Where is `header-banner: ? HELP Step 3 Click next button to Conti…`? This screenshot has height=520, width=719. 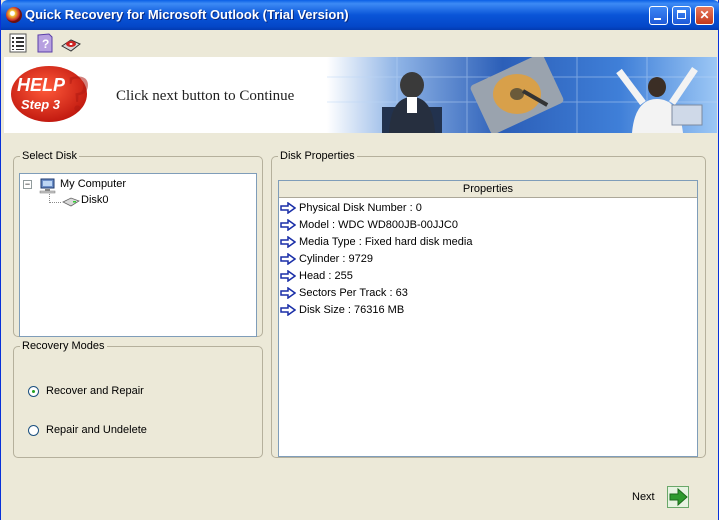
header-banner: ? HELP Step 3 Click next button to Conti… is located at coordinates (360, 95).